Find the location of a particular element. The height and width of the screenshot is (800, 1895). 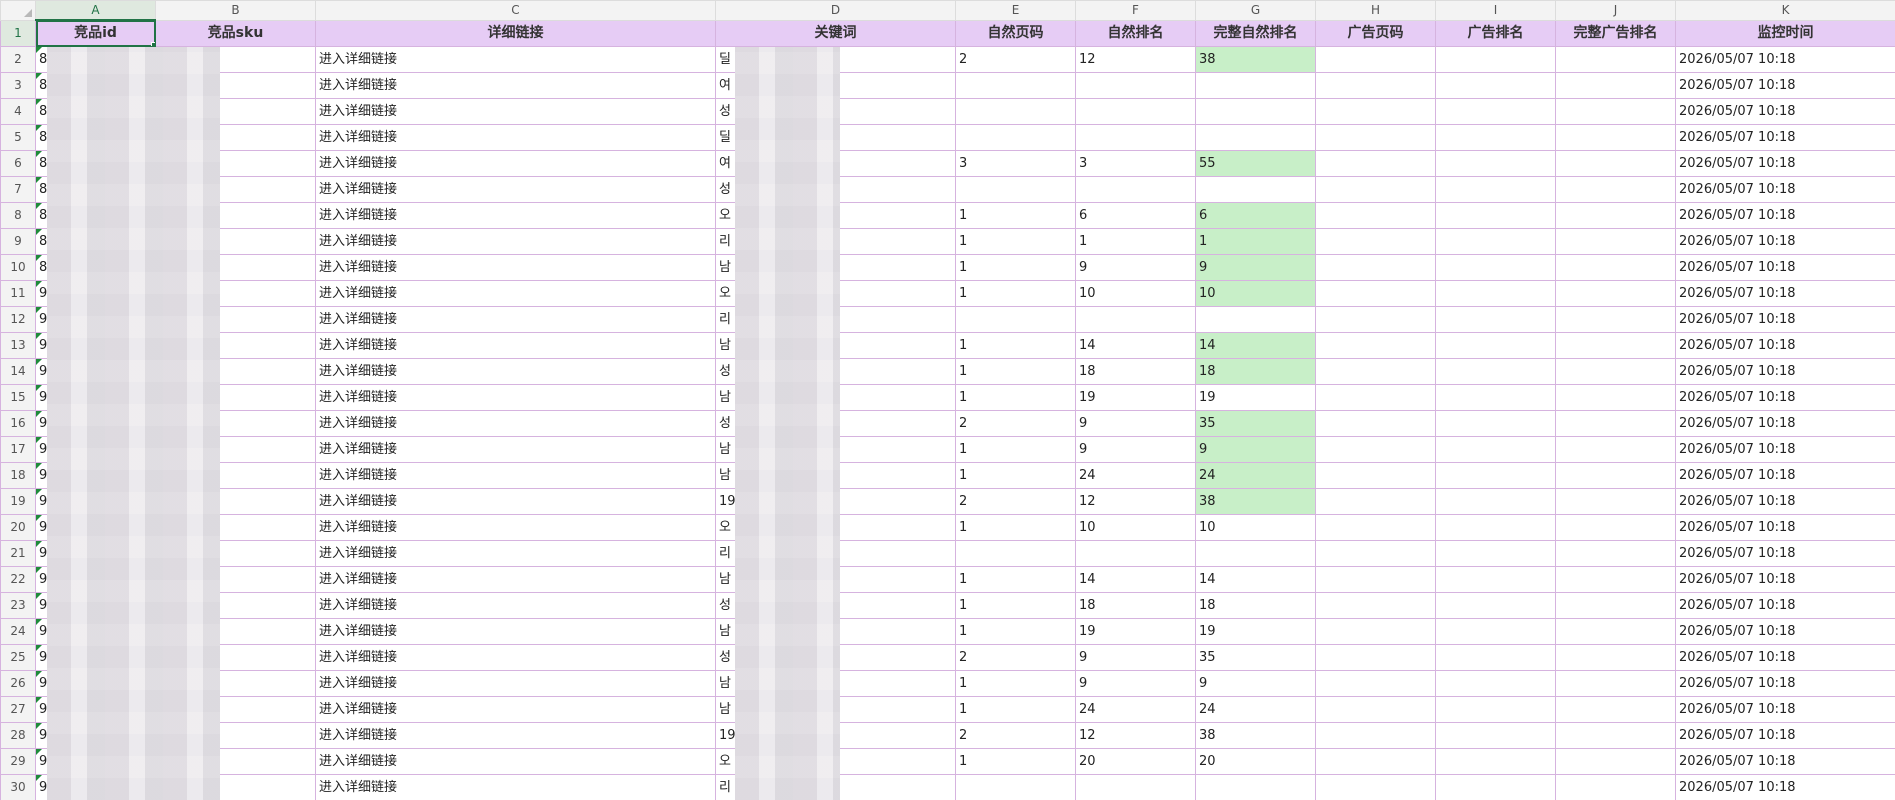

header-cell-j: 完整广告排名 is located at coordinates (1615, 33).